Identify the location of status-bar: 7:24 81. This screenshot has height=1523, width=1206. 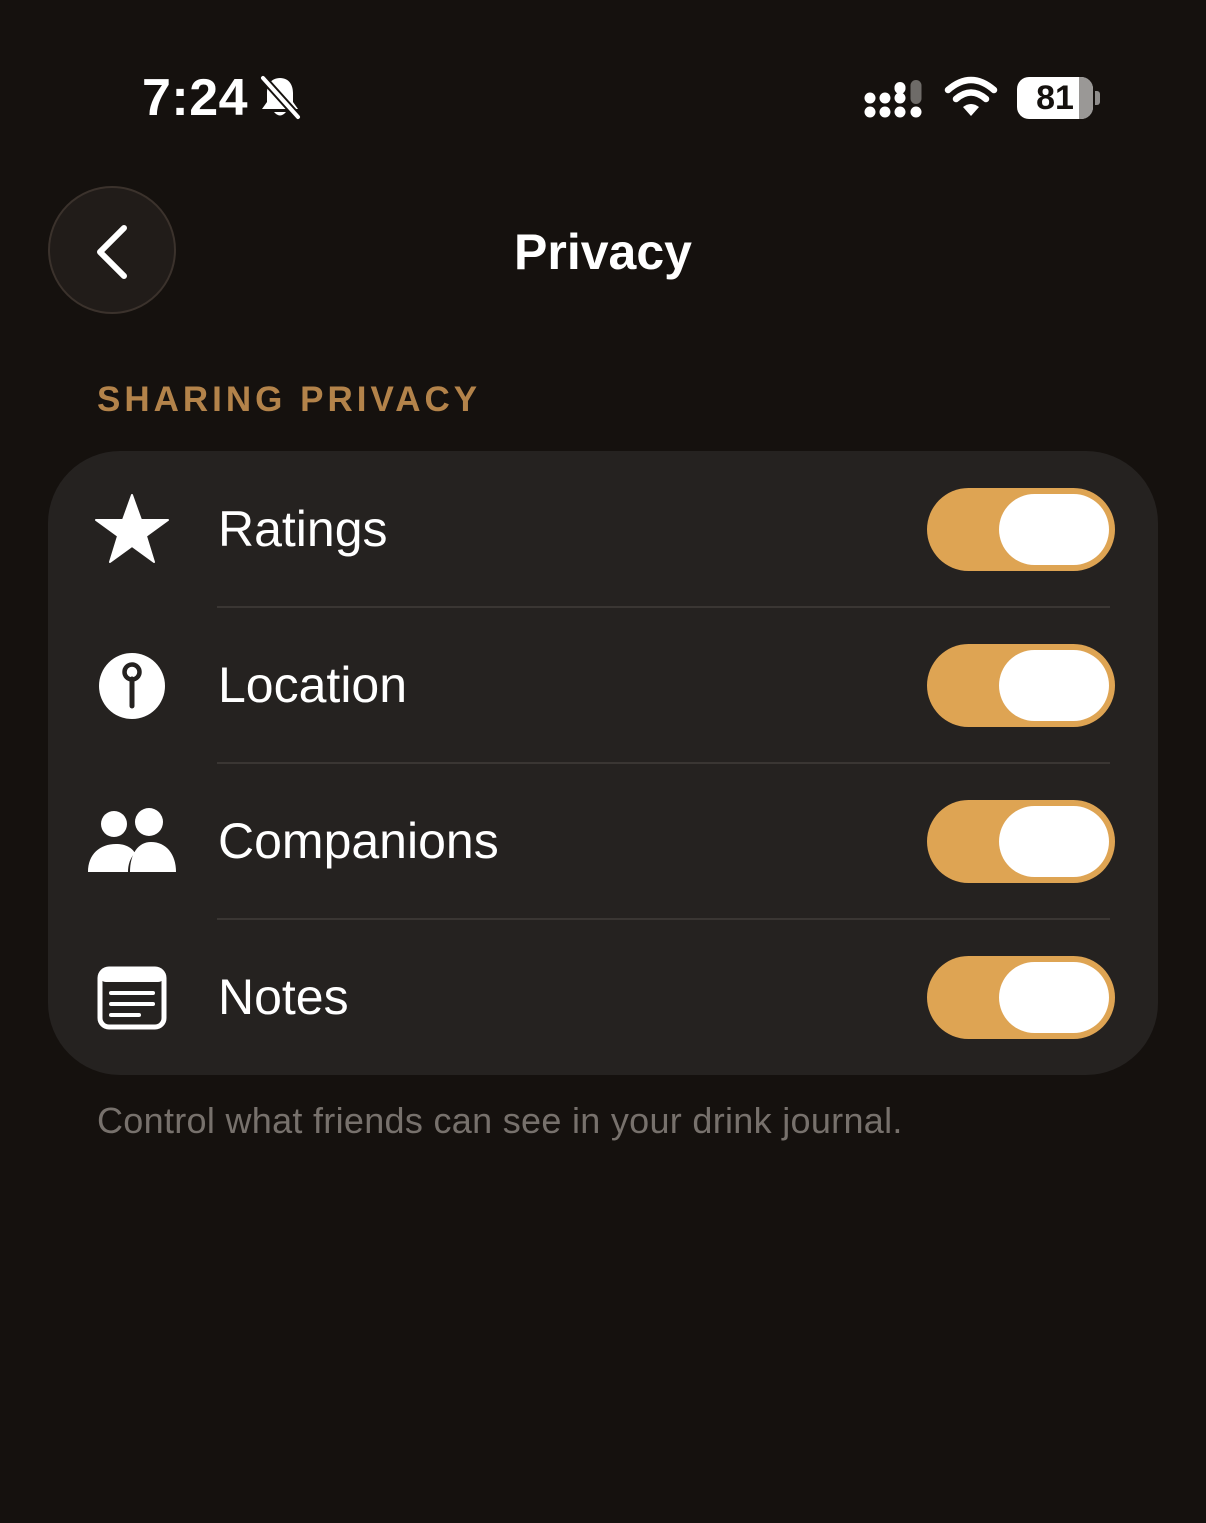
(603, 75).